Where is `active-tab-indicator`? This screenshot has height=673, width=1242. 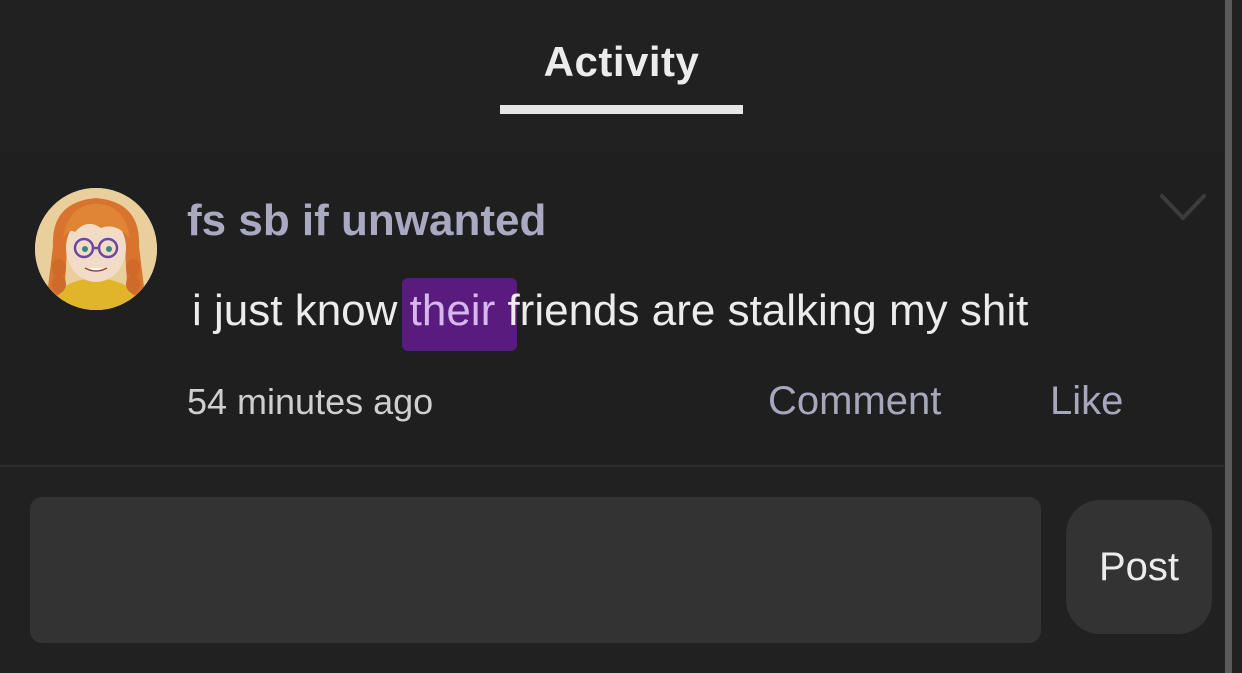
active-tab-indicator is located at coordinates (621, 109).